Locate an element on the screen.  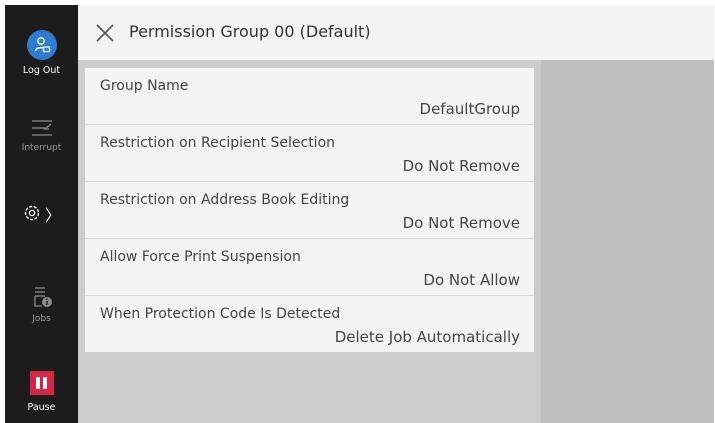
interrupt-label: Interrupt is located at coordinates (41, 148).